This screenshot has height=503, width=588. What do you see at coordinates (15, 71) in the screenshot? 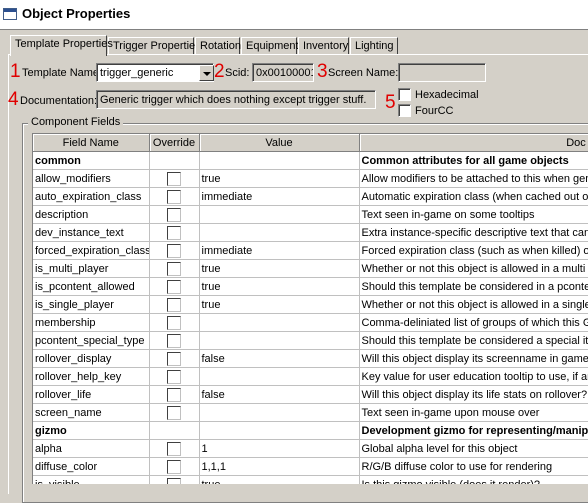
I see `annotation-1: 1` at bounding box center [15, 71].